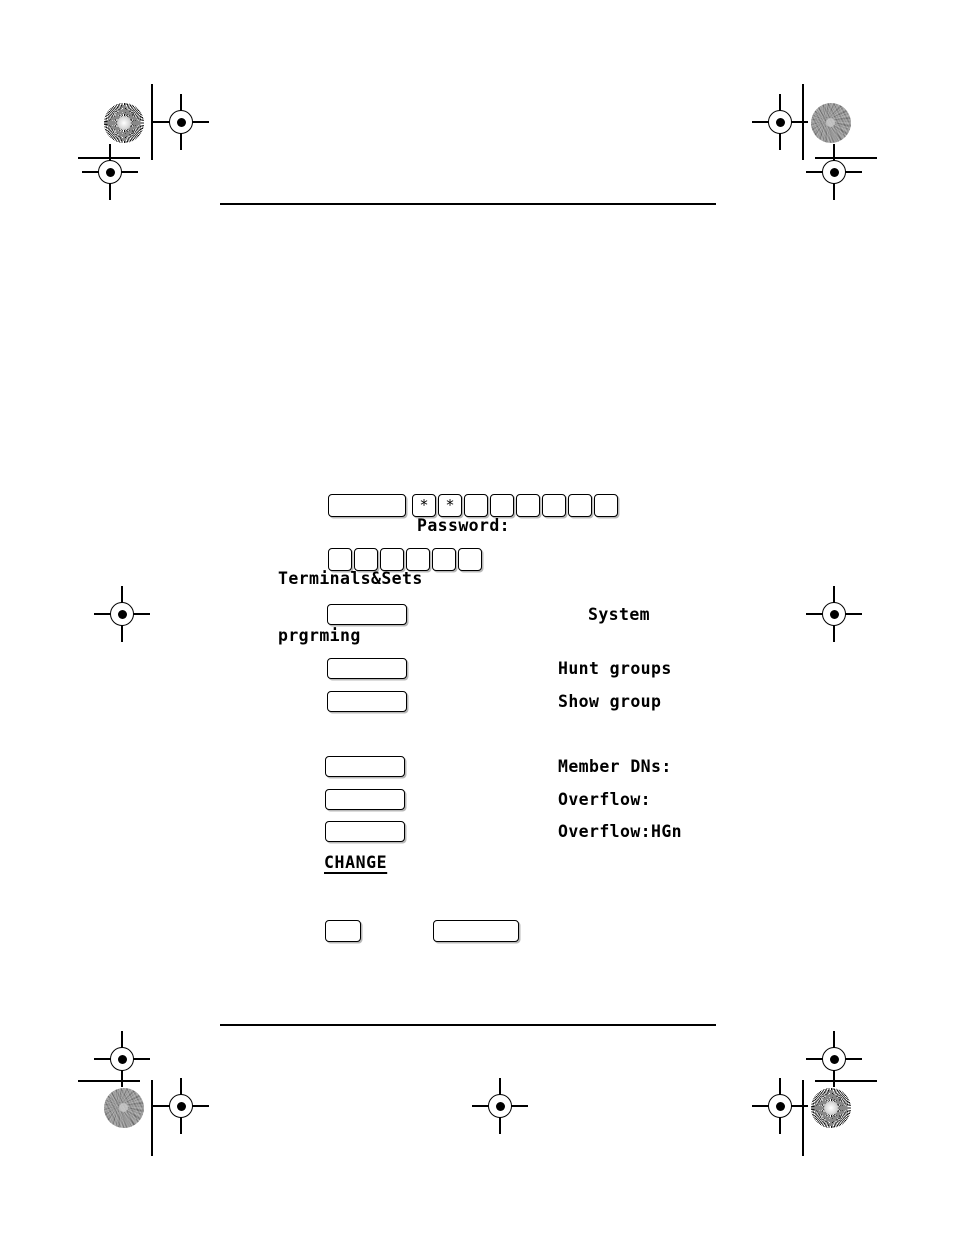 This screenshot has height=1235, width=954. Describe the element at coordinates (367, 701) in the screenshot. I see `nav-key-show-group` at that location.